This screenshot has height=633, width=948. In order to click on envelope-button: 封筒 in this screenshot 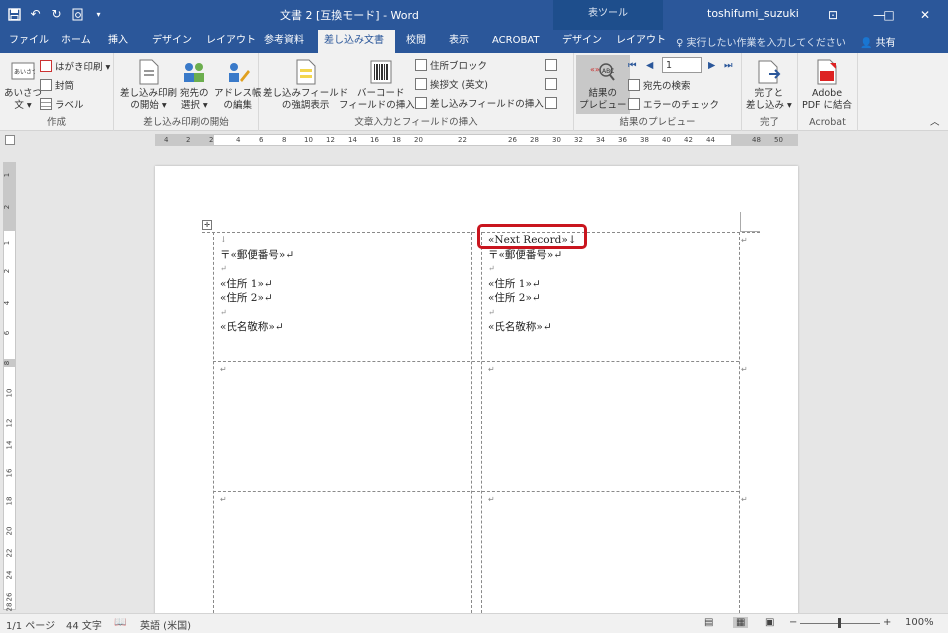, I will do `click(57, 85)`.